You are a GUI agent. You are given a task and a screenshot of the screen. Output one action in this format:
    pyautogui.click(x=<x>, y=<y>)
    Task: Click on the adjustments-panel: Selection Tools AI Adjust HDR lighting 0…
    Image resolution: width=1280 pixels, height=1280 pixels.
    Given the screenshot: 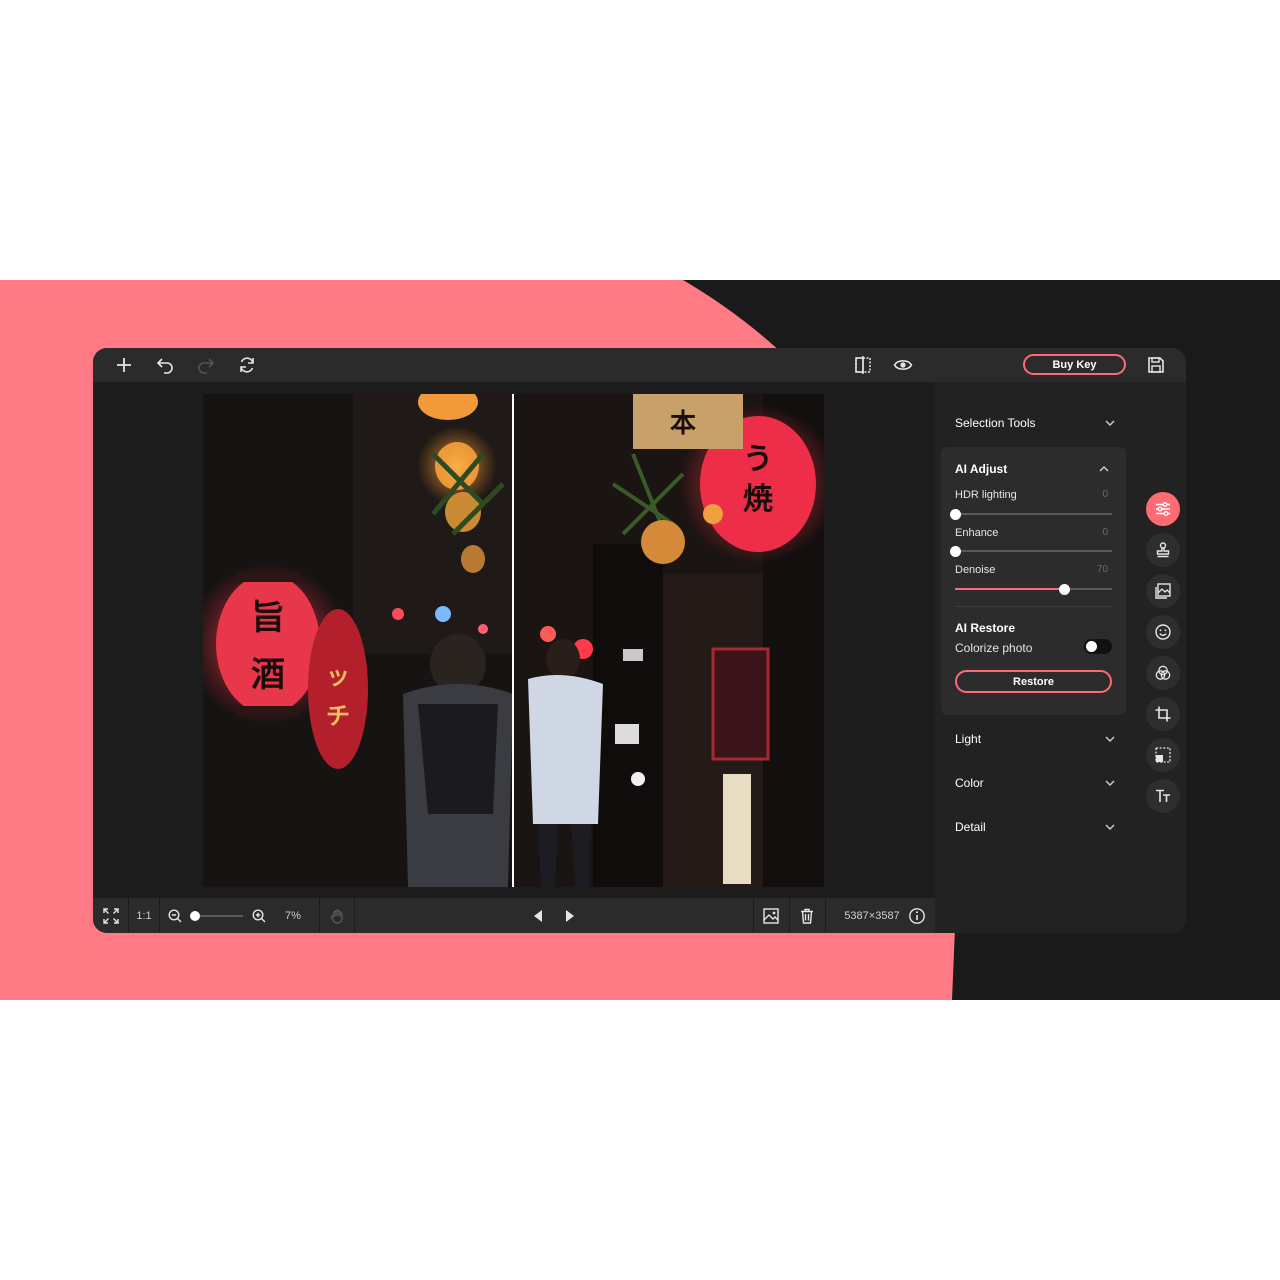 What is the action you would take?
    pyautogui.click(x=1035, y=657)
    